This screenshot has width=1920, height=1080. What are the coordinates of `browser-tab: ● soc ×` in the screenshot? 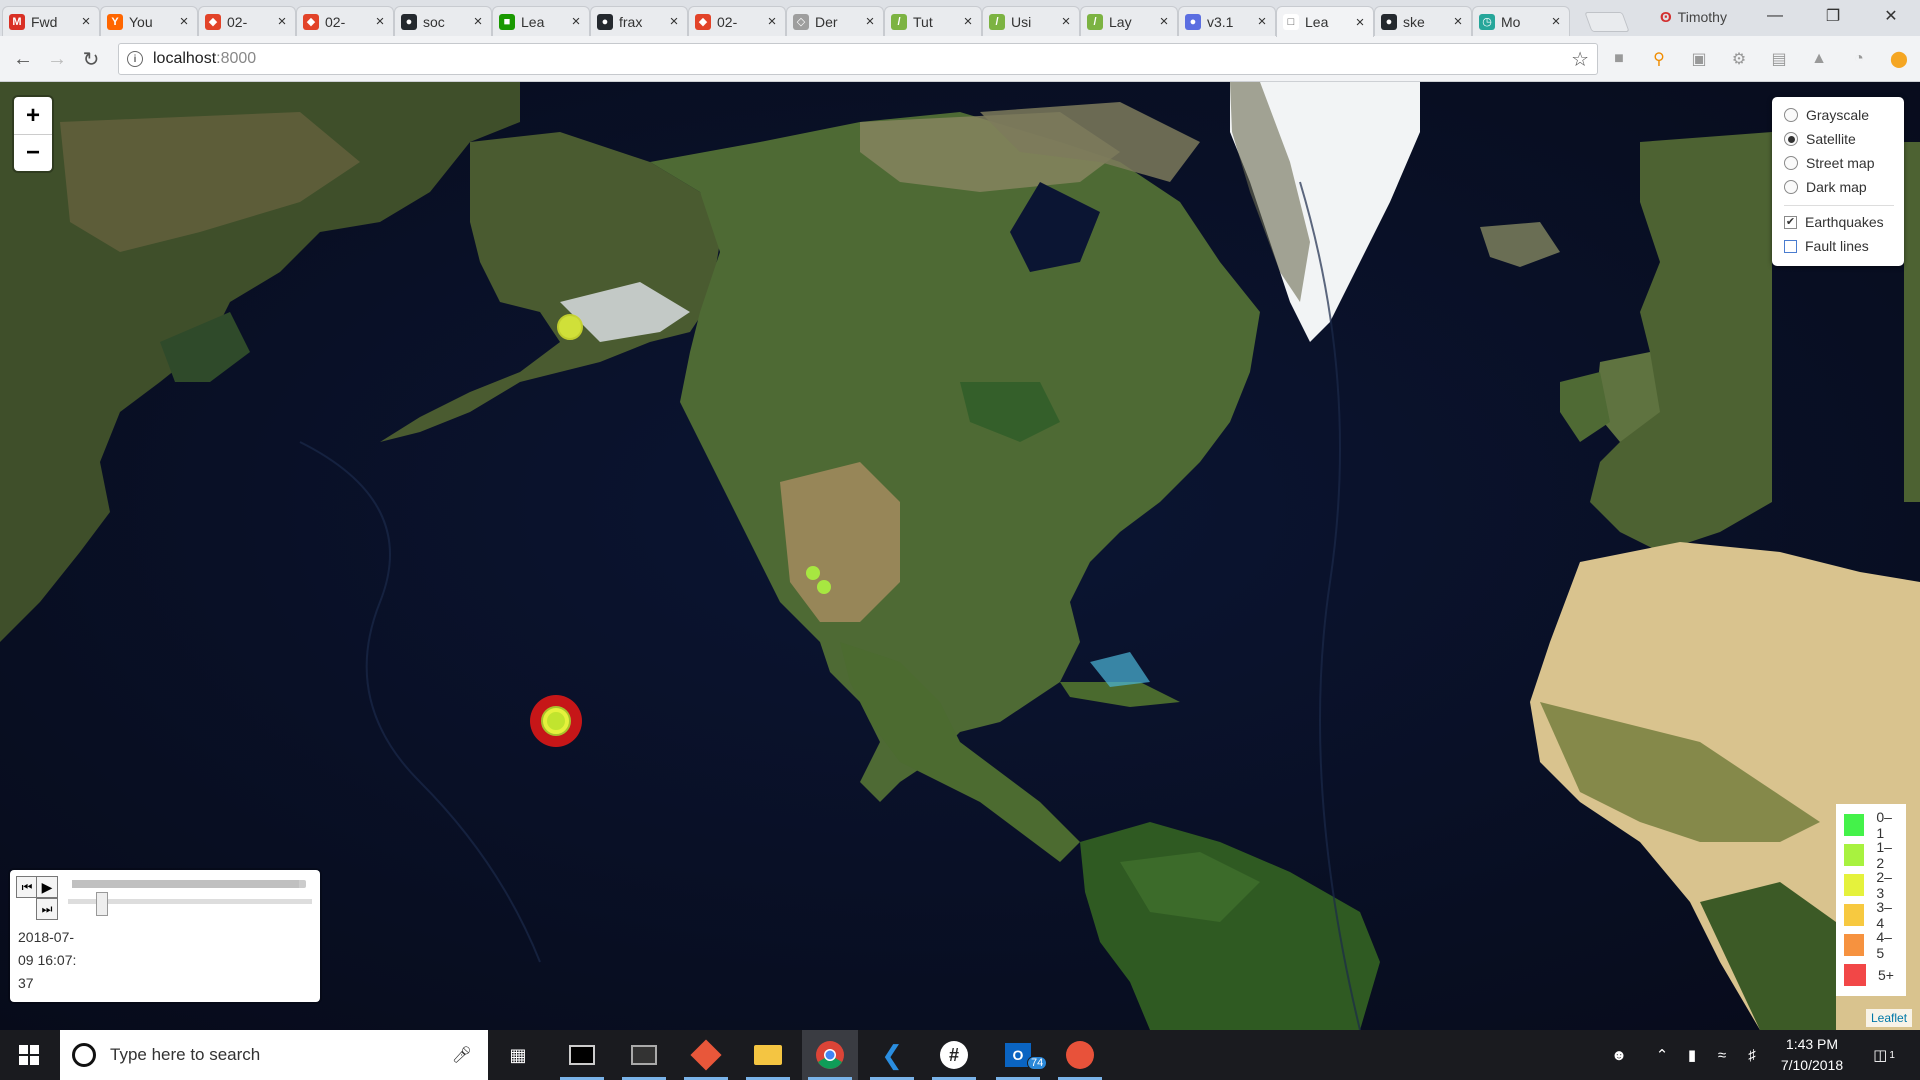 It's located at (443, 21).